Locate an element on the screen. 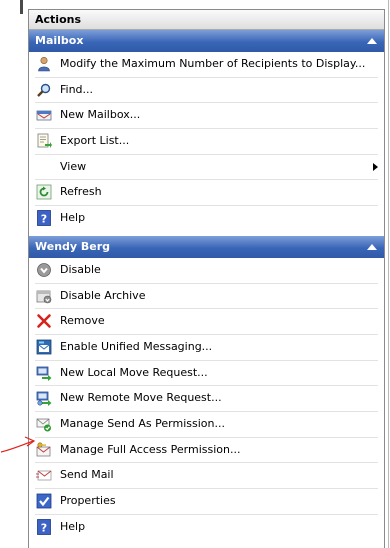  section-title: Wendy Berg is located at coordinates (73, 246).